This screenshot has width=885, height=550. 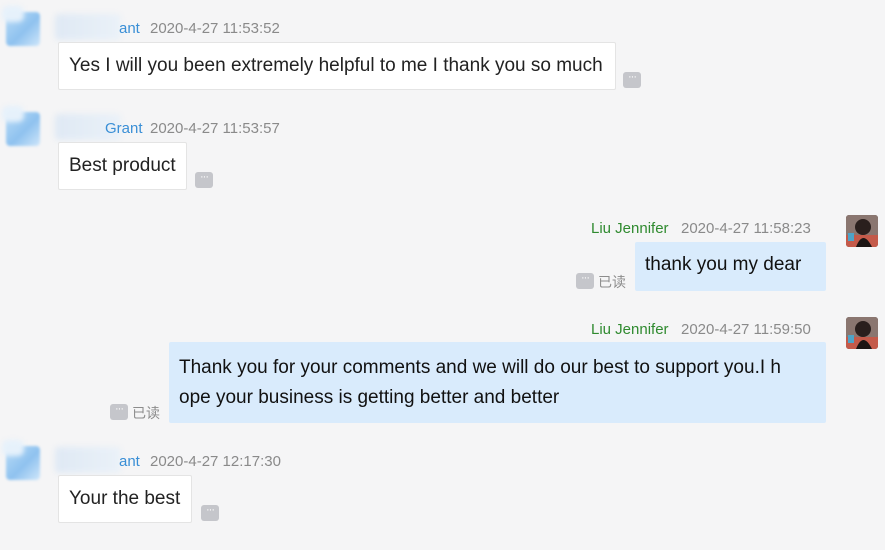 I want to click on message-text: Your the best, so click(x=125, y=498).